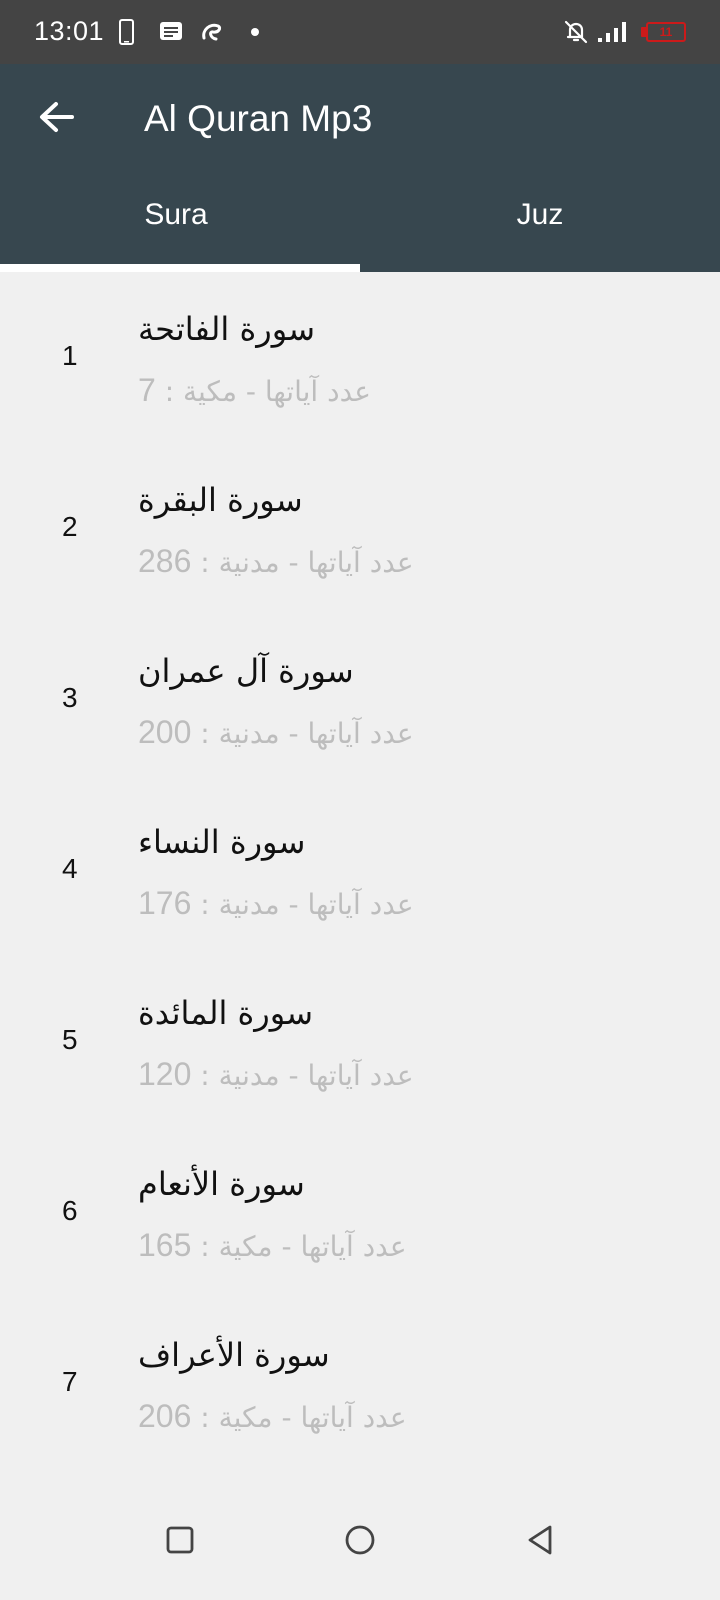  I want to click on sura-number: 1, so click(70, 355).